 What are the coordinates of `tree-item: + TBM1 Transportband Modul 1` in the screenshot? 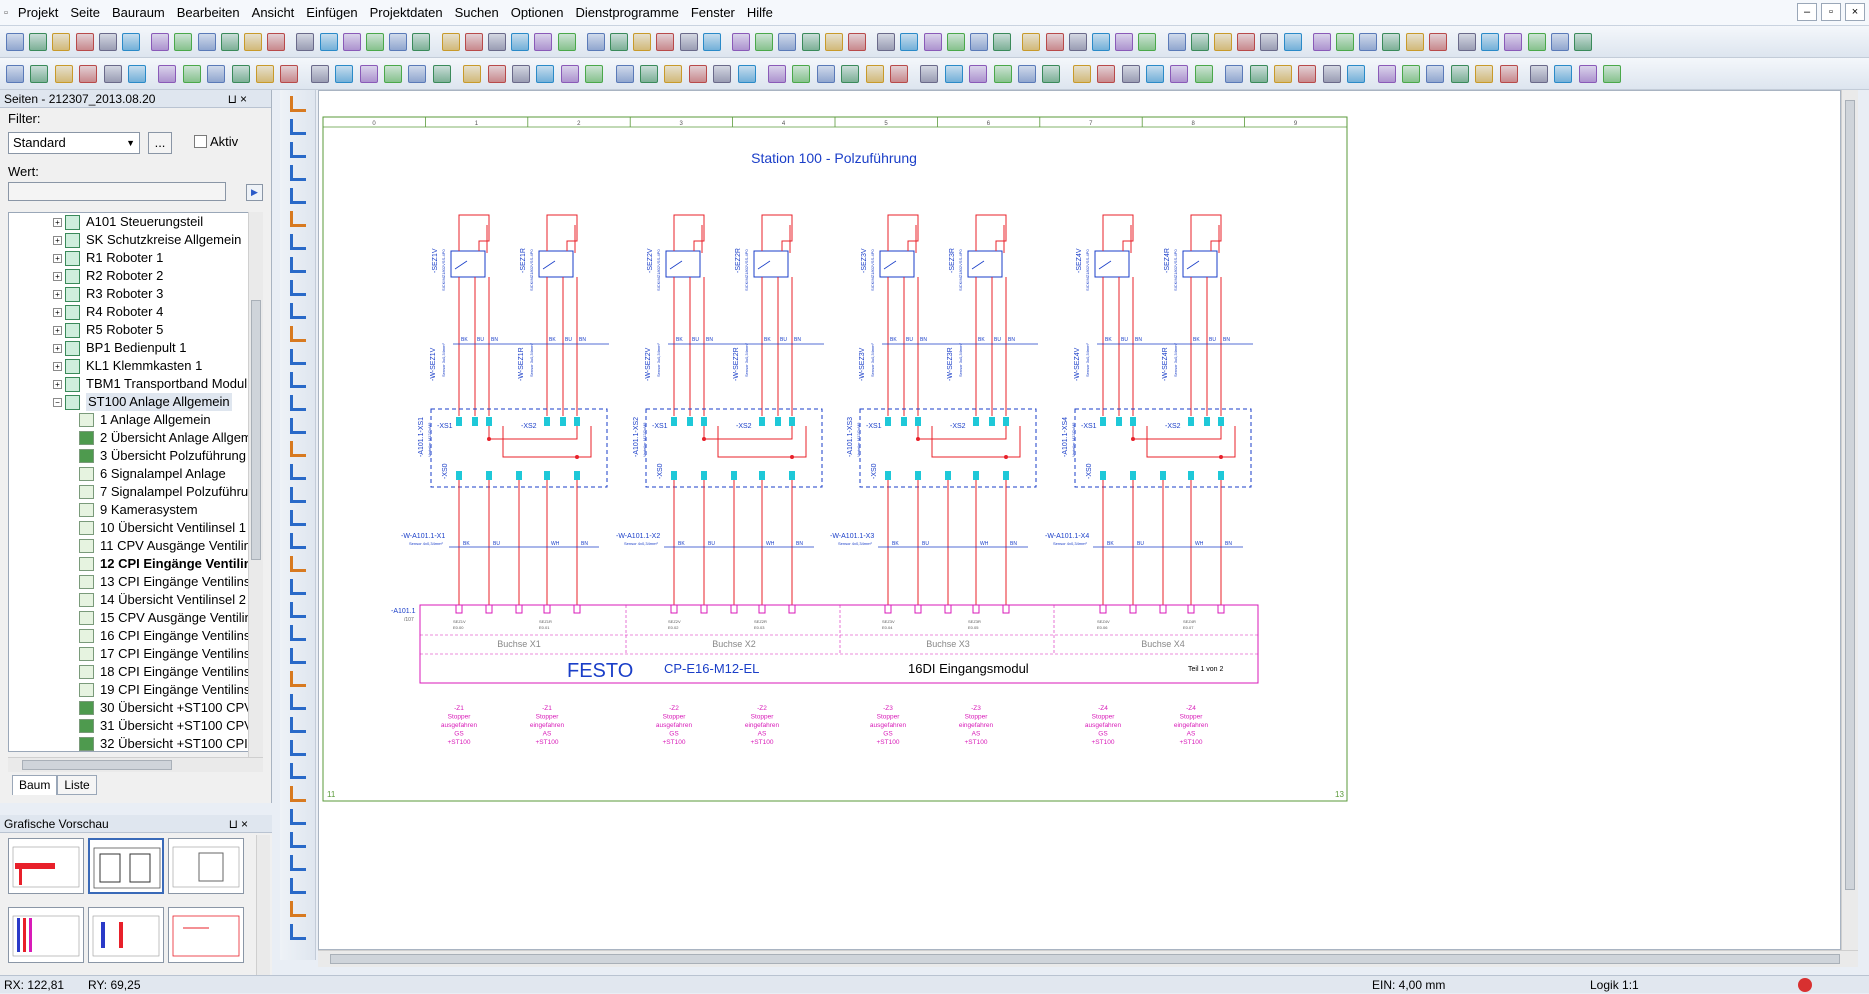 It's located at (133, 384).